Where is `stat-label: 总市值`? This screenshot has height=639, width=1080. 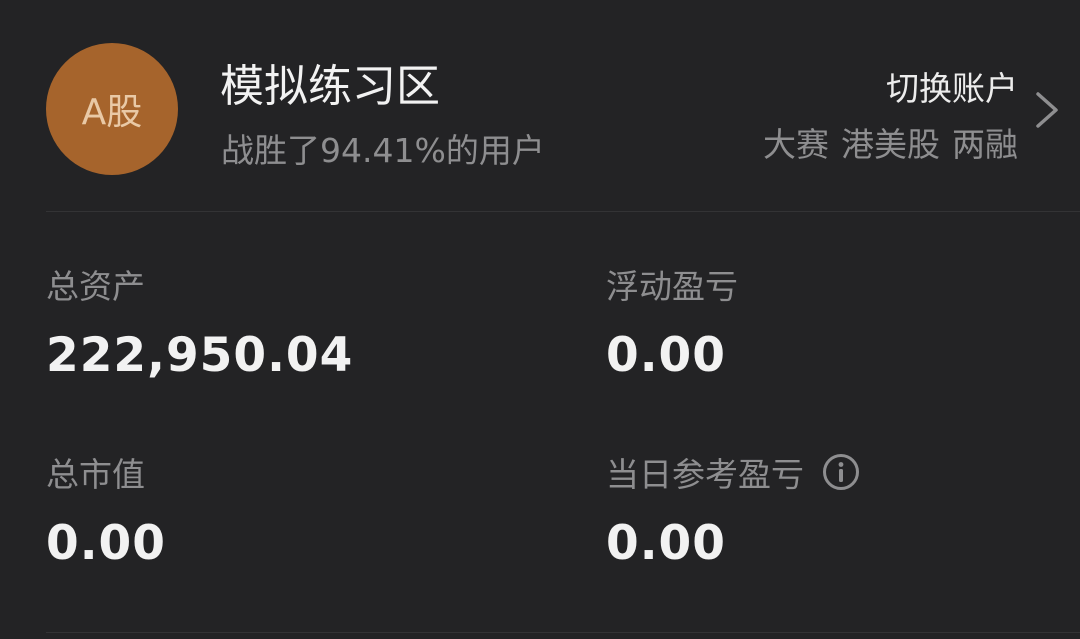
stat-label: 总市值 is located at coordinates (95, 474).